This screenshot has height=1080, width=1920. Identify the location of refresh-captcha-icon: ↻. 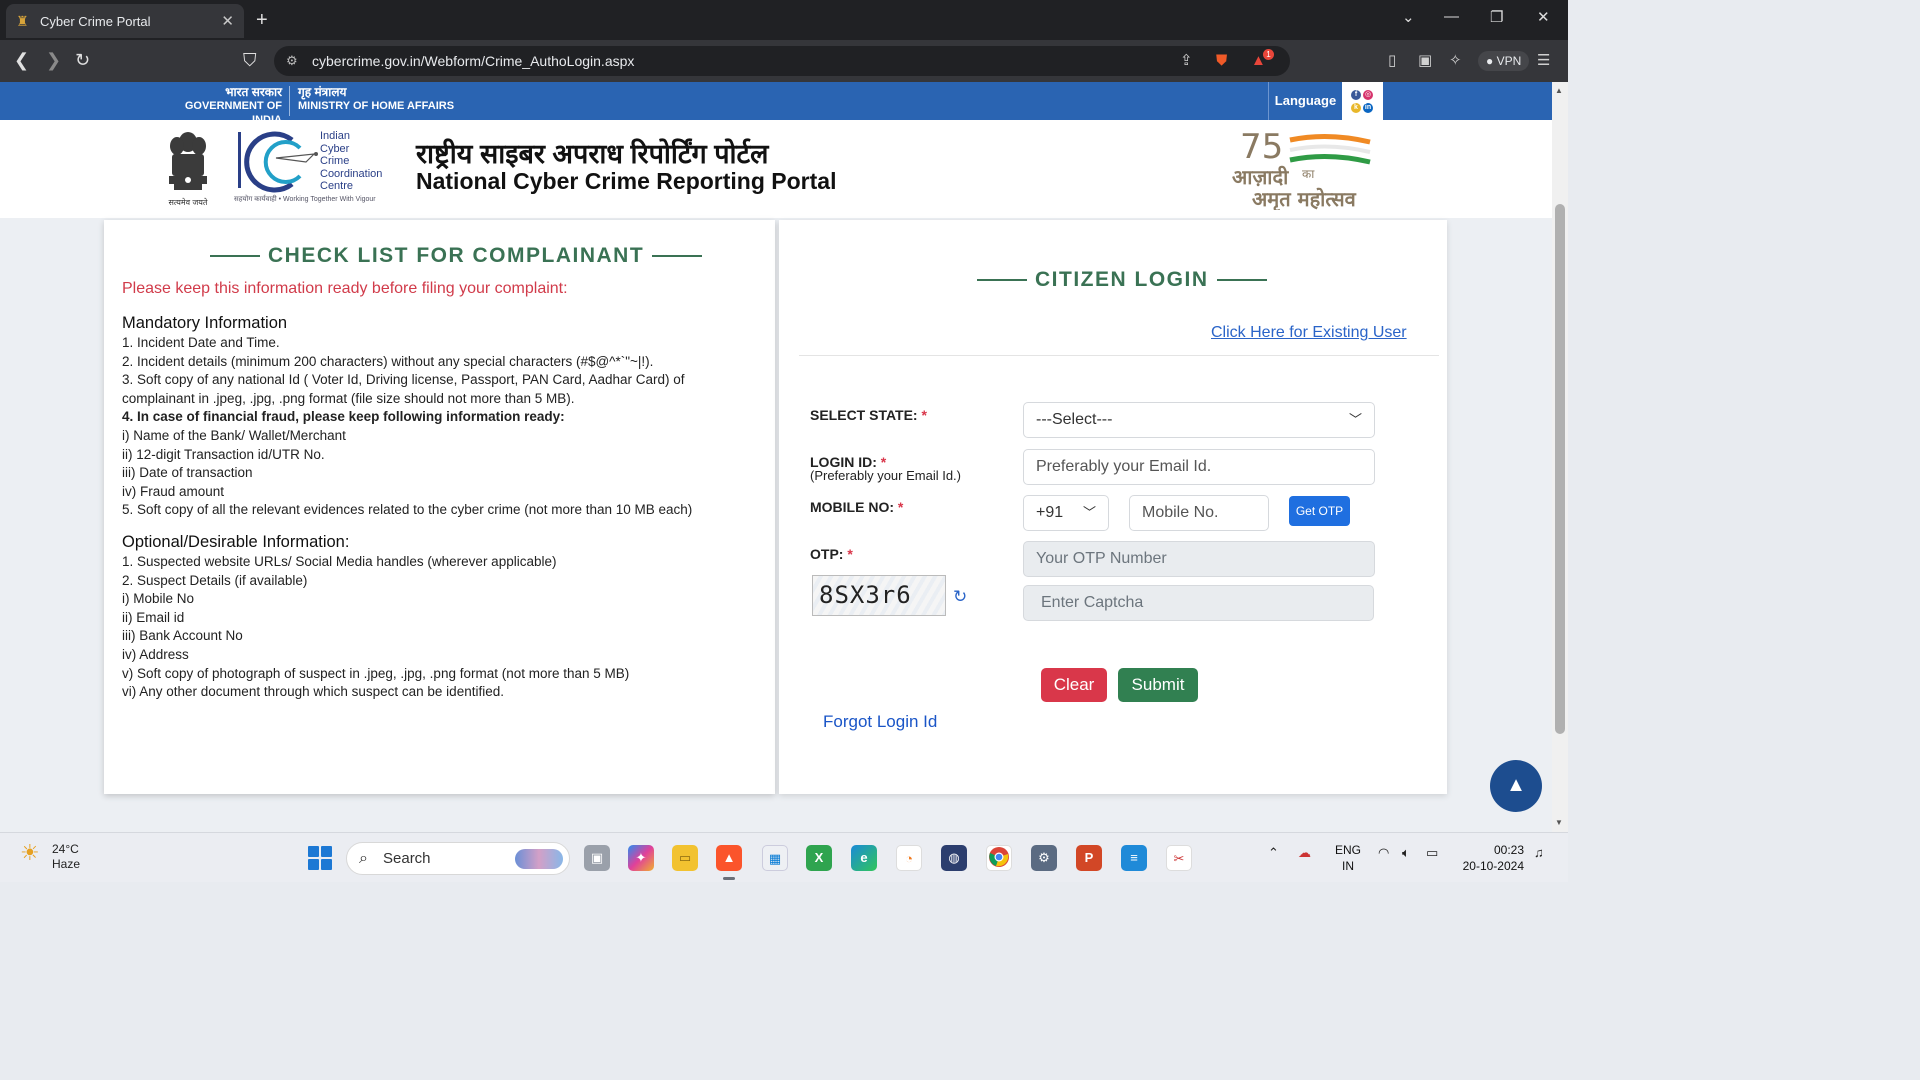
(960, 597).